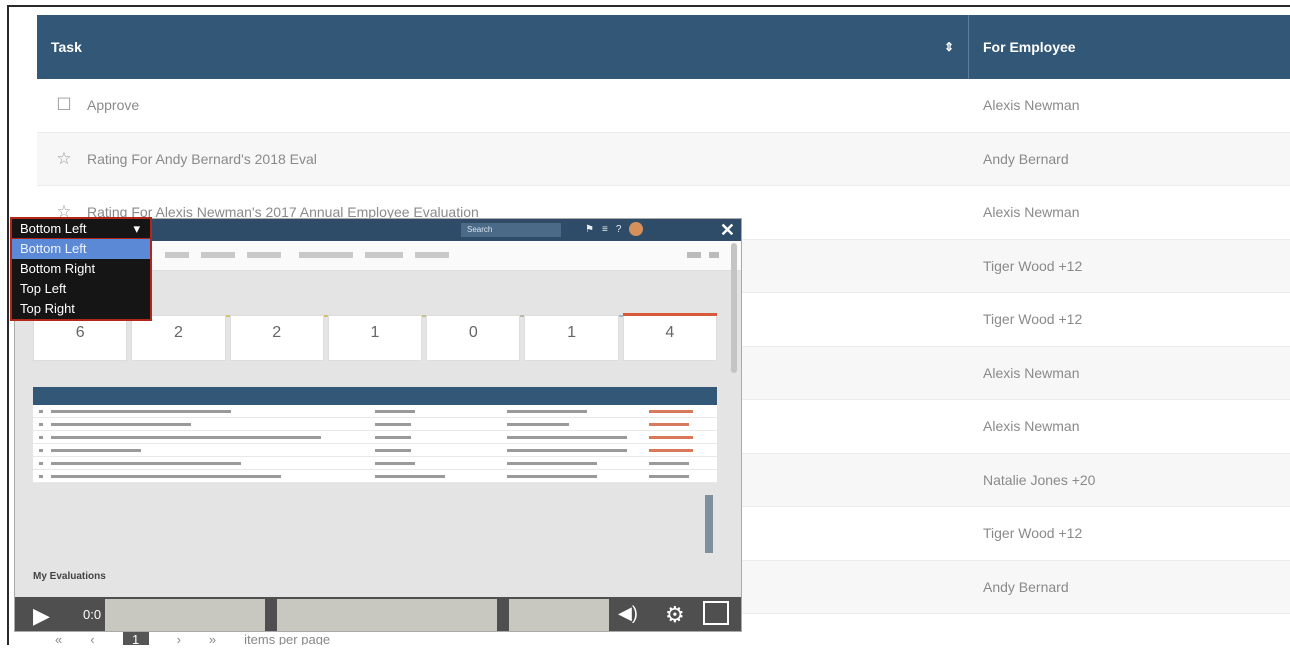  Describe the element at coordinates (949, 47) in the screenshot. I see `sort-icon: ⇕` at that location.